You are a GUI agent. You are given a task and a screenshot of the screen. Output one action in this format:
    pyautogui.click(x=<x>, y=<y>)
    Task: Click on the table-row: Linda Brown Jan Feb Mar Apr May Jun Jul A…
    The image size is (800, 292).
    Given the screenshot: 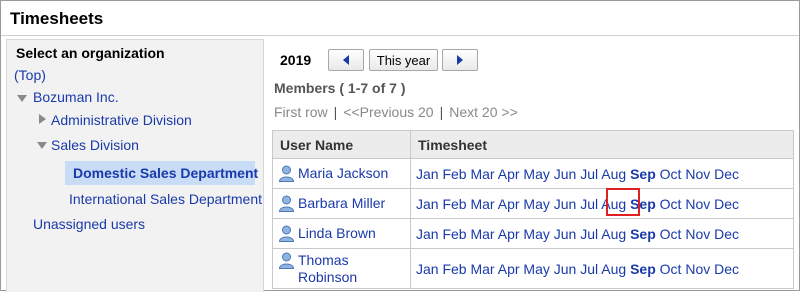 What is the action you would take?
    pyautogui.click(x=533, y=233)
    